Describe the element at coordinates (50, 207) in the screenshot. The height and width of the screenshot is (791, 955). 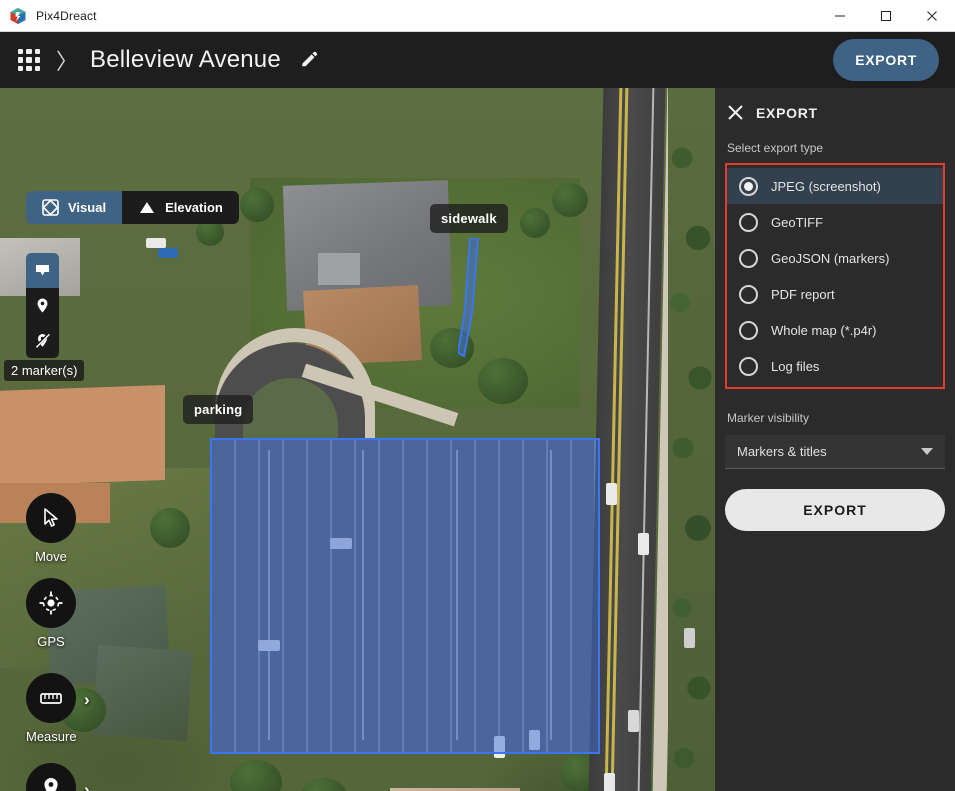
I see `visual-layers-icon` at that location.